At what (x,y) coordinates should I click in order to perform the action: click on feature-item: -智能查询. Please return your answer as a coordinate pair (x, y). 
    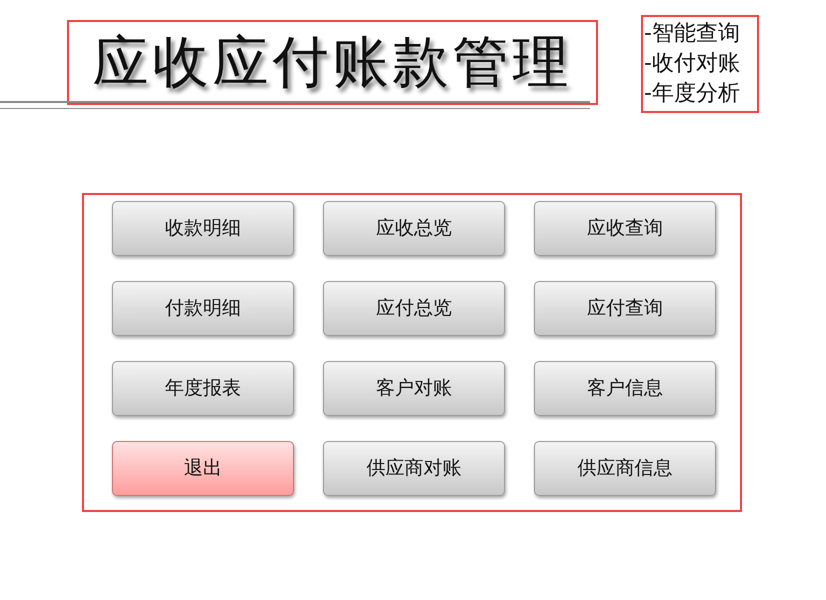
    Looking at the image, I should click on (692, 34).